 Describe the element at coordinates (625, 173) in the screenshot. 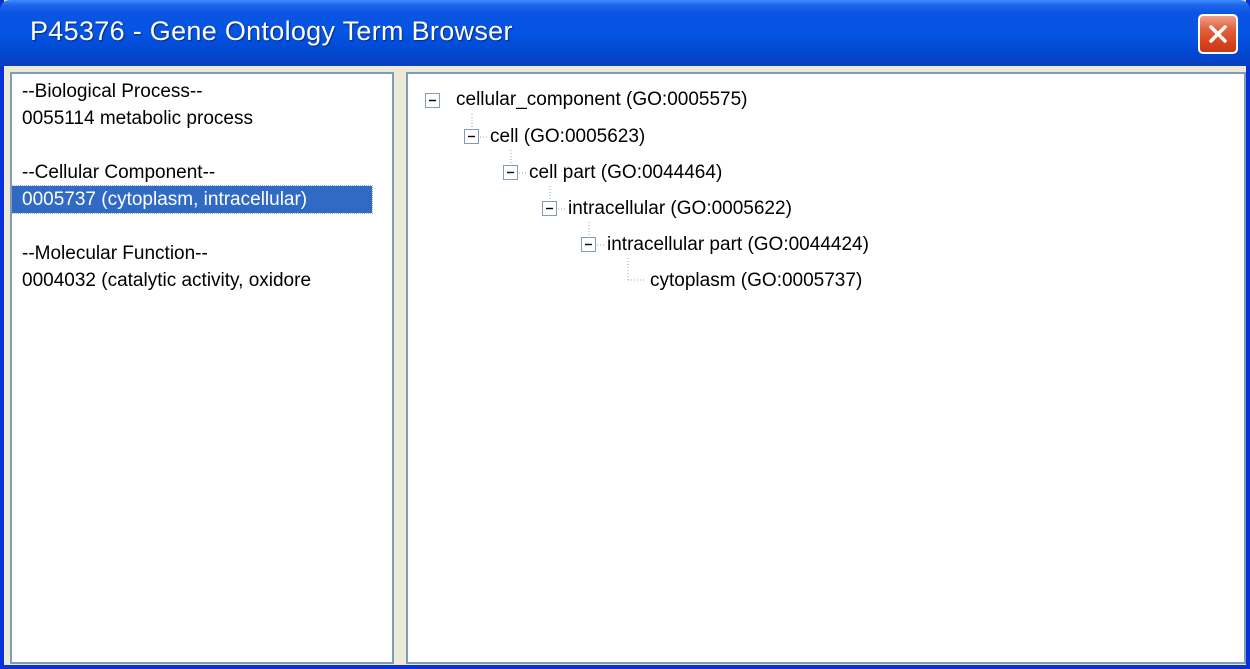

I see `tree-node-cell-part: cell part (GO:0044464)` at that location.